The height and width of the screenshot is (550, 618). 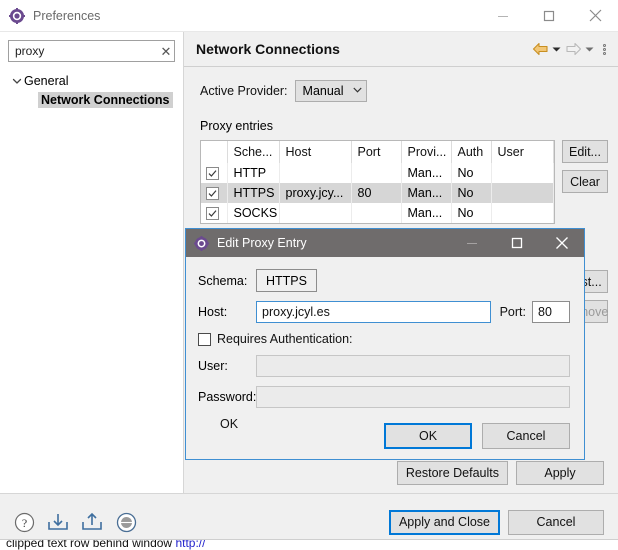 I want to click on active-provider-label: Active Provider:, so click(x=244, y=91).